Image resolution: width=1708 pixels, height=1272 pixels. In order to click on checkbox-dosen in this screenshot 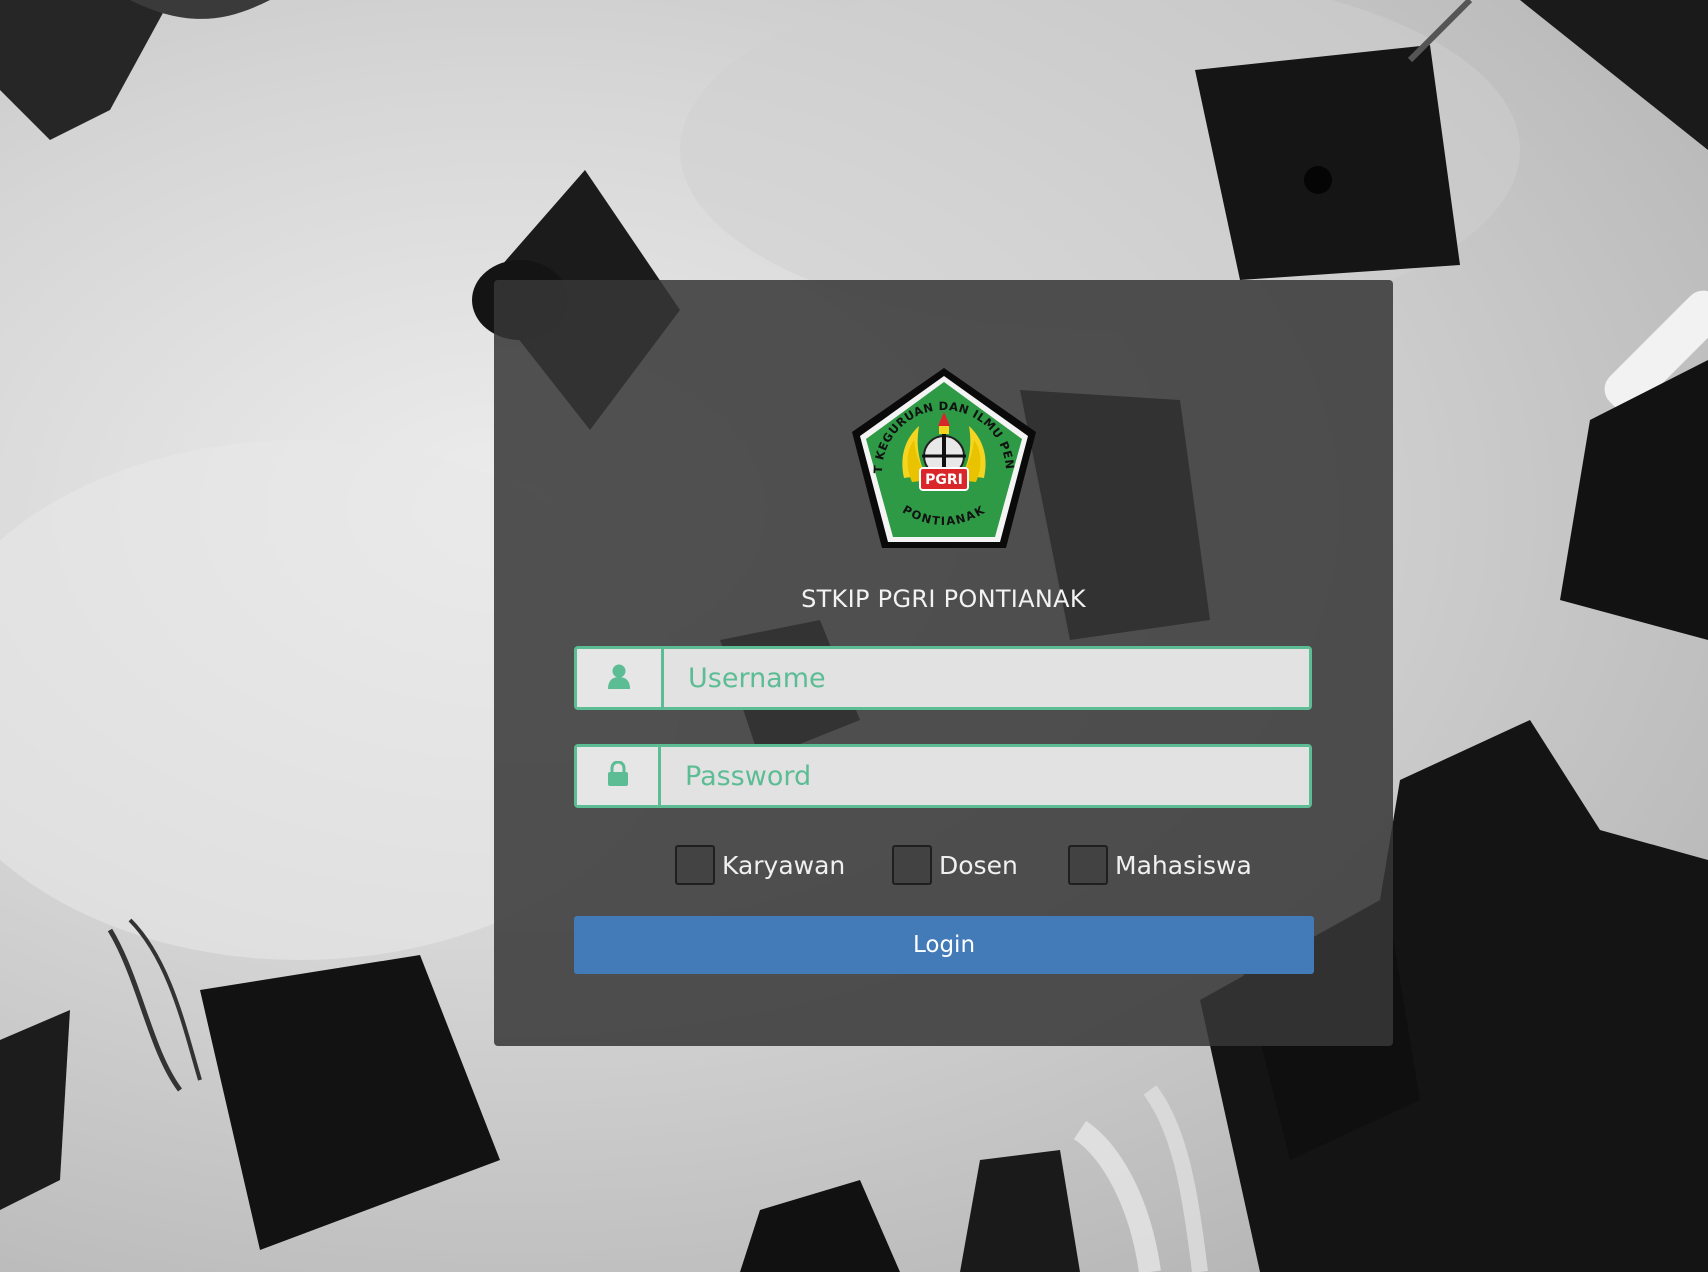, I will do `click(912, 865)`.